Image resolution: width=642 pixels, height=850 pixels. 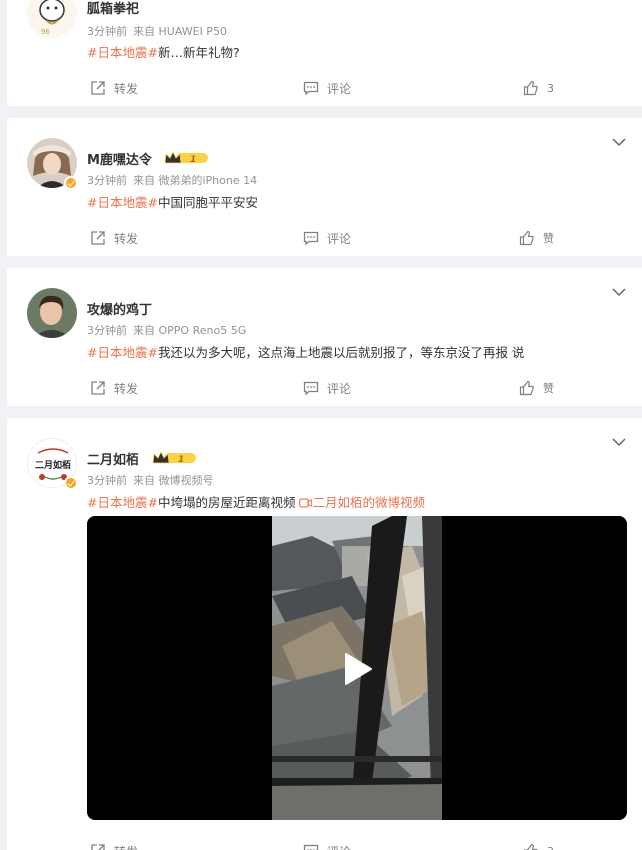 What do you see at coordinates (306, 503) in the screenshot?
I see `video-camera-icon` at bounding box center [306, 503].